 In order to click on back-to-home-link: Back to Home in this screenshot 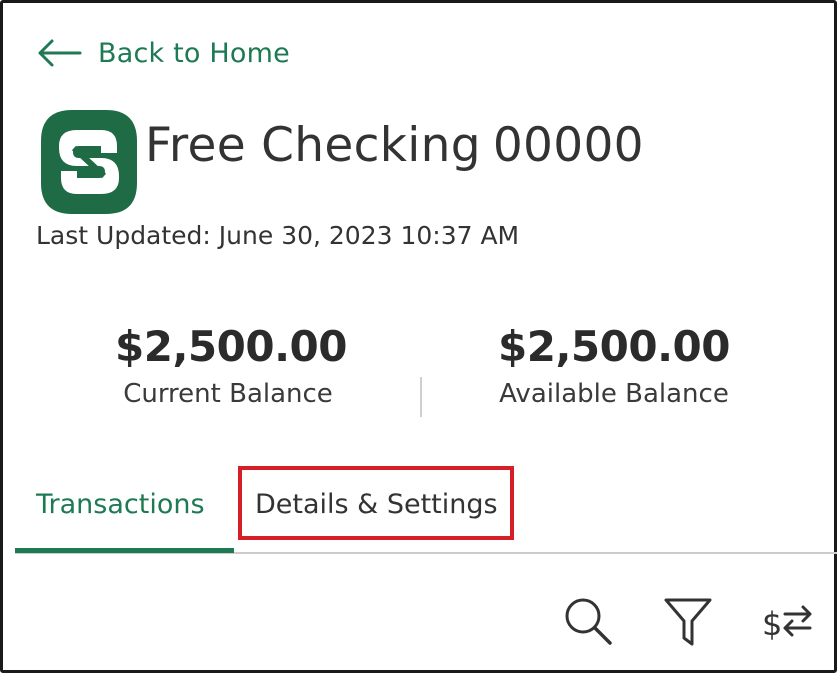, I will do `click(163, 53)`.